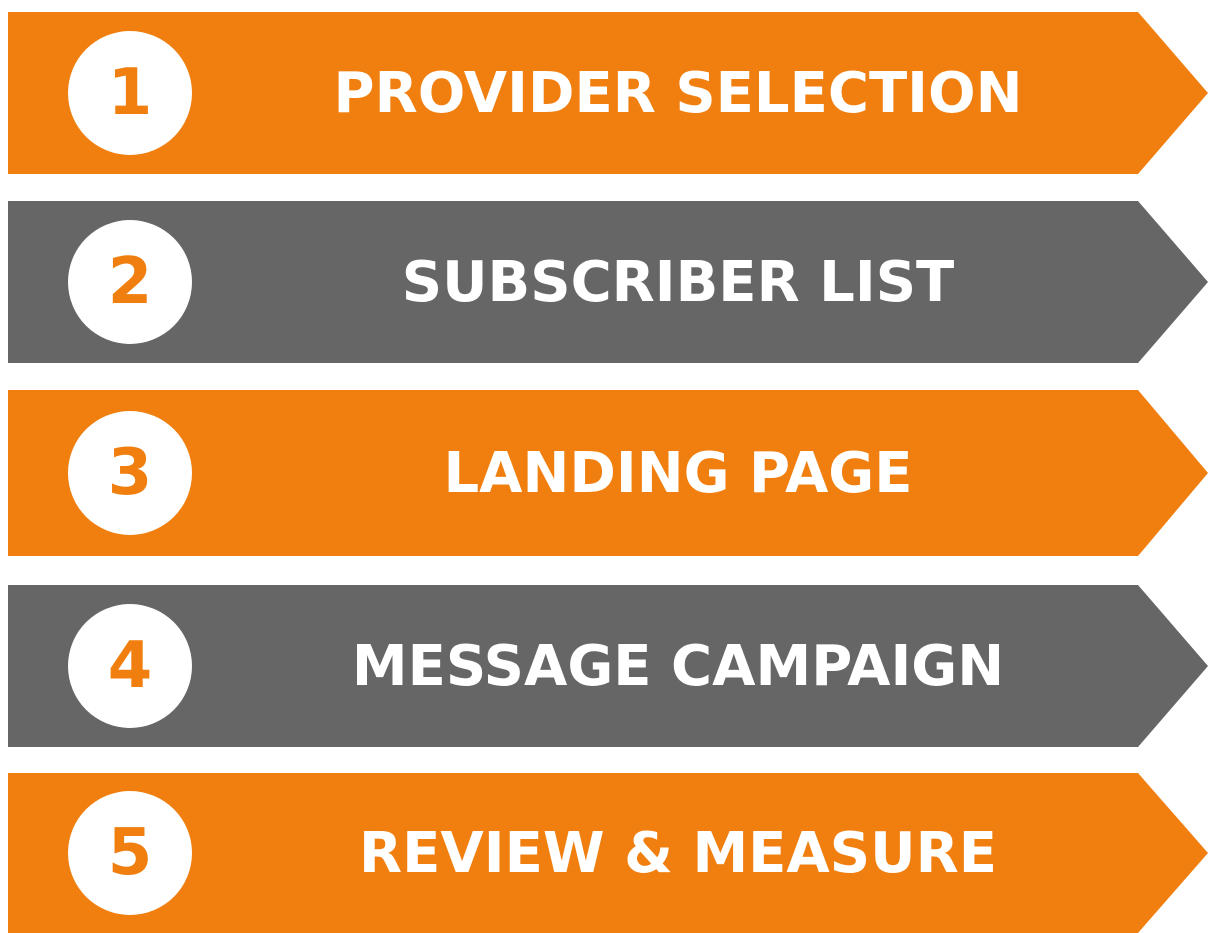 This screenshot has width=1210, height=933. I want to click on step-label: REVIEW & MEASURE, so click(678, 853).